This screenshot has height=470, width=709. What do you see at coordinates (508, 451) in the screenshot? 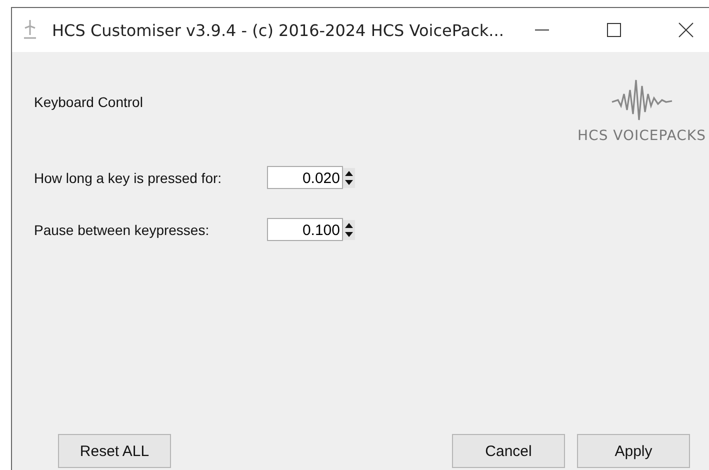
I see `cancel-button: Cancel` at bounding box center [508, 451].